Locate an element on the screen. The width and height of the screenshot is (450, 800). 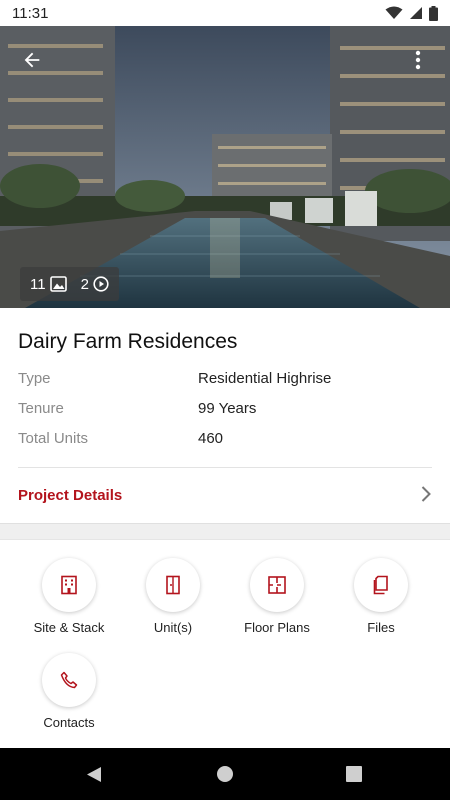
arrow-left-icon is located at coordinates (32, 60).